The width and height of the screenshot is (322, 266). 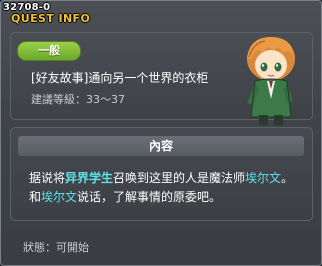 I want to click on description-line-2: 和埃尔文说话，了解事情的原委吧。, so click(x=125, y=196).